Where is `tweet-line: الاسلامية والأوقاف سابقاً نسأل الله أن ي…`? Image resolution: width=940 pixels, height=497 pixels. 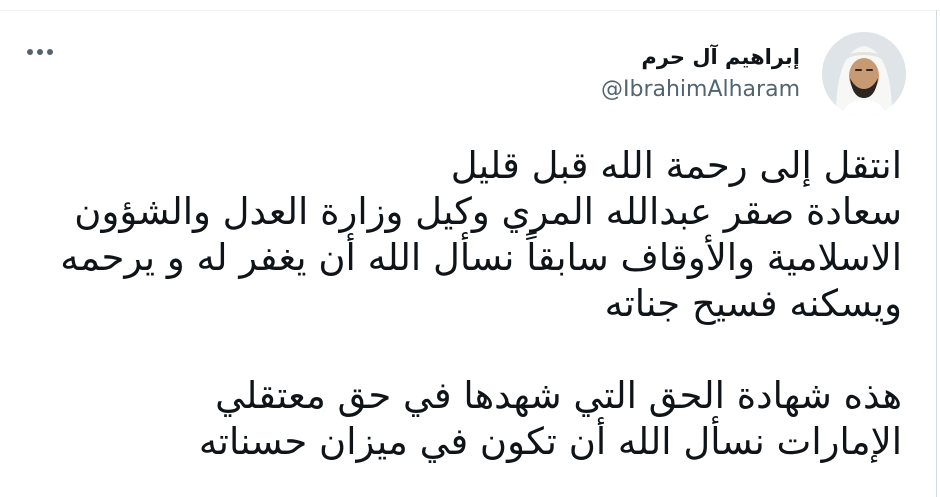
tweet-line: الاسلامية والأوقاف سابقاً نسأل الله أن ي… is located at coordinates (481, 257).